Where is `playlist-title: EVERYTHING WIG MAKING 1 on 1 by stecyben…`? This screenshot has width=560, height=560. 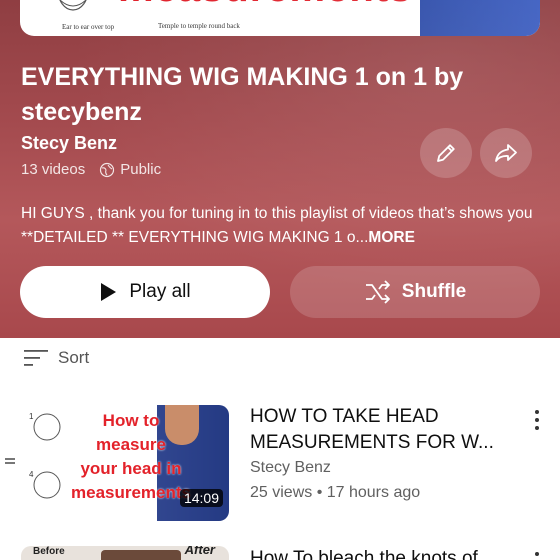
playlist-title: EVERYTHING WIG MAKING 1 on 1 by stecyben… is located at coordinates (242, 94).